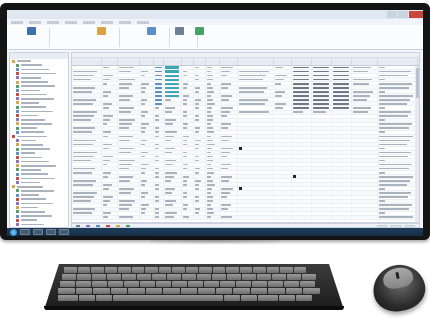 Image resolution: width=430 pixels, height=318 pixels. What do you see at coordinates (215, 14) in the screenshot?
I see `window-titlebar` at bounding box center [215, 14].